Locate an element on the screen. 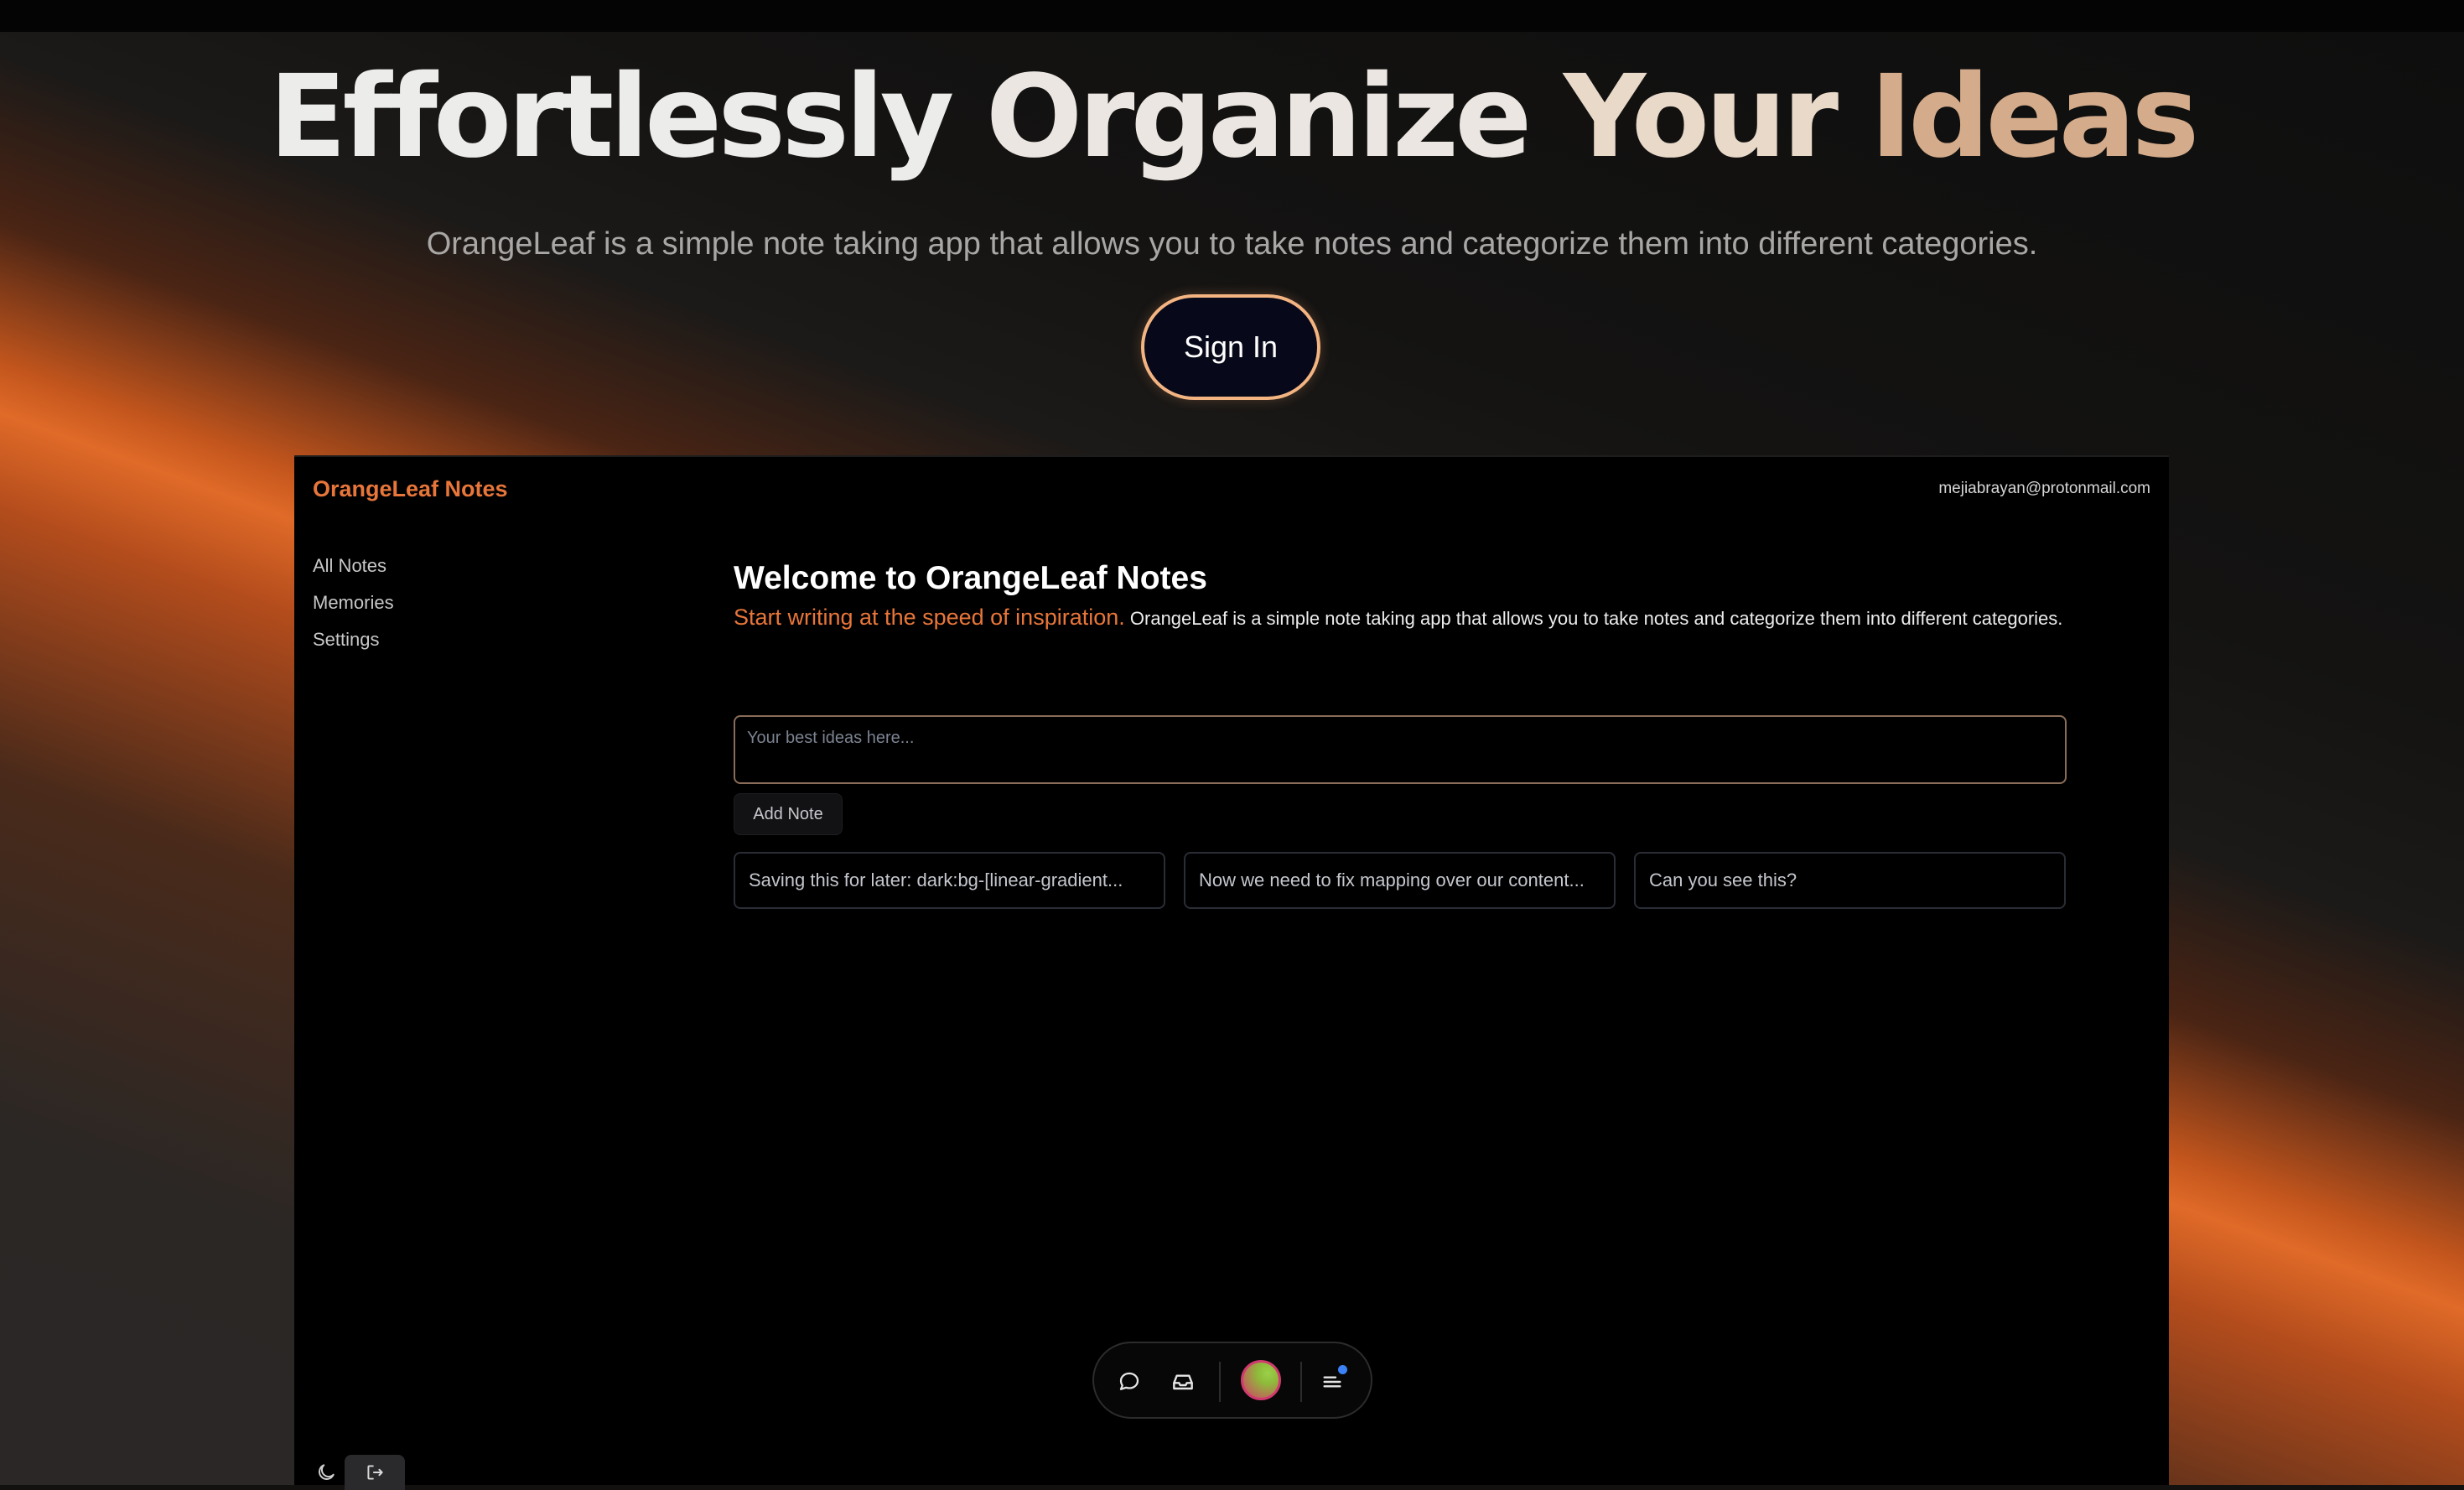 The height and width of the screenshot is (1490, 2464). notification-dot is located at coordinates (1342, 1369).